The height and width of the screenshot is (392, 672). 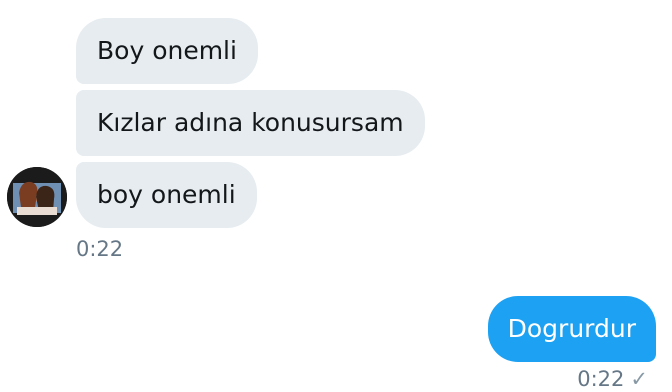 I want to click on message-text: boy onemli, so click(x=166, y=194).